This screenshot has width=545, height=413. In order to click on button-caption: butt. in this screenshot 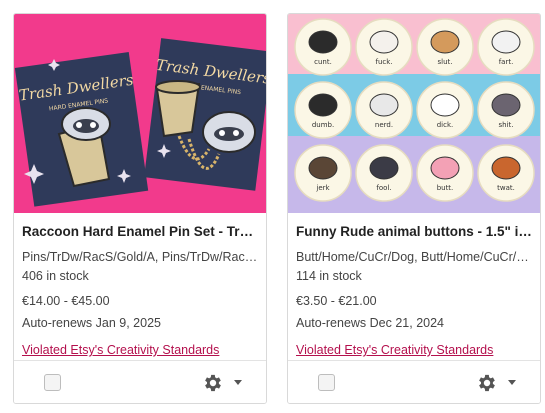, I will do `click(445, 188)`.